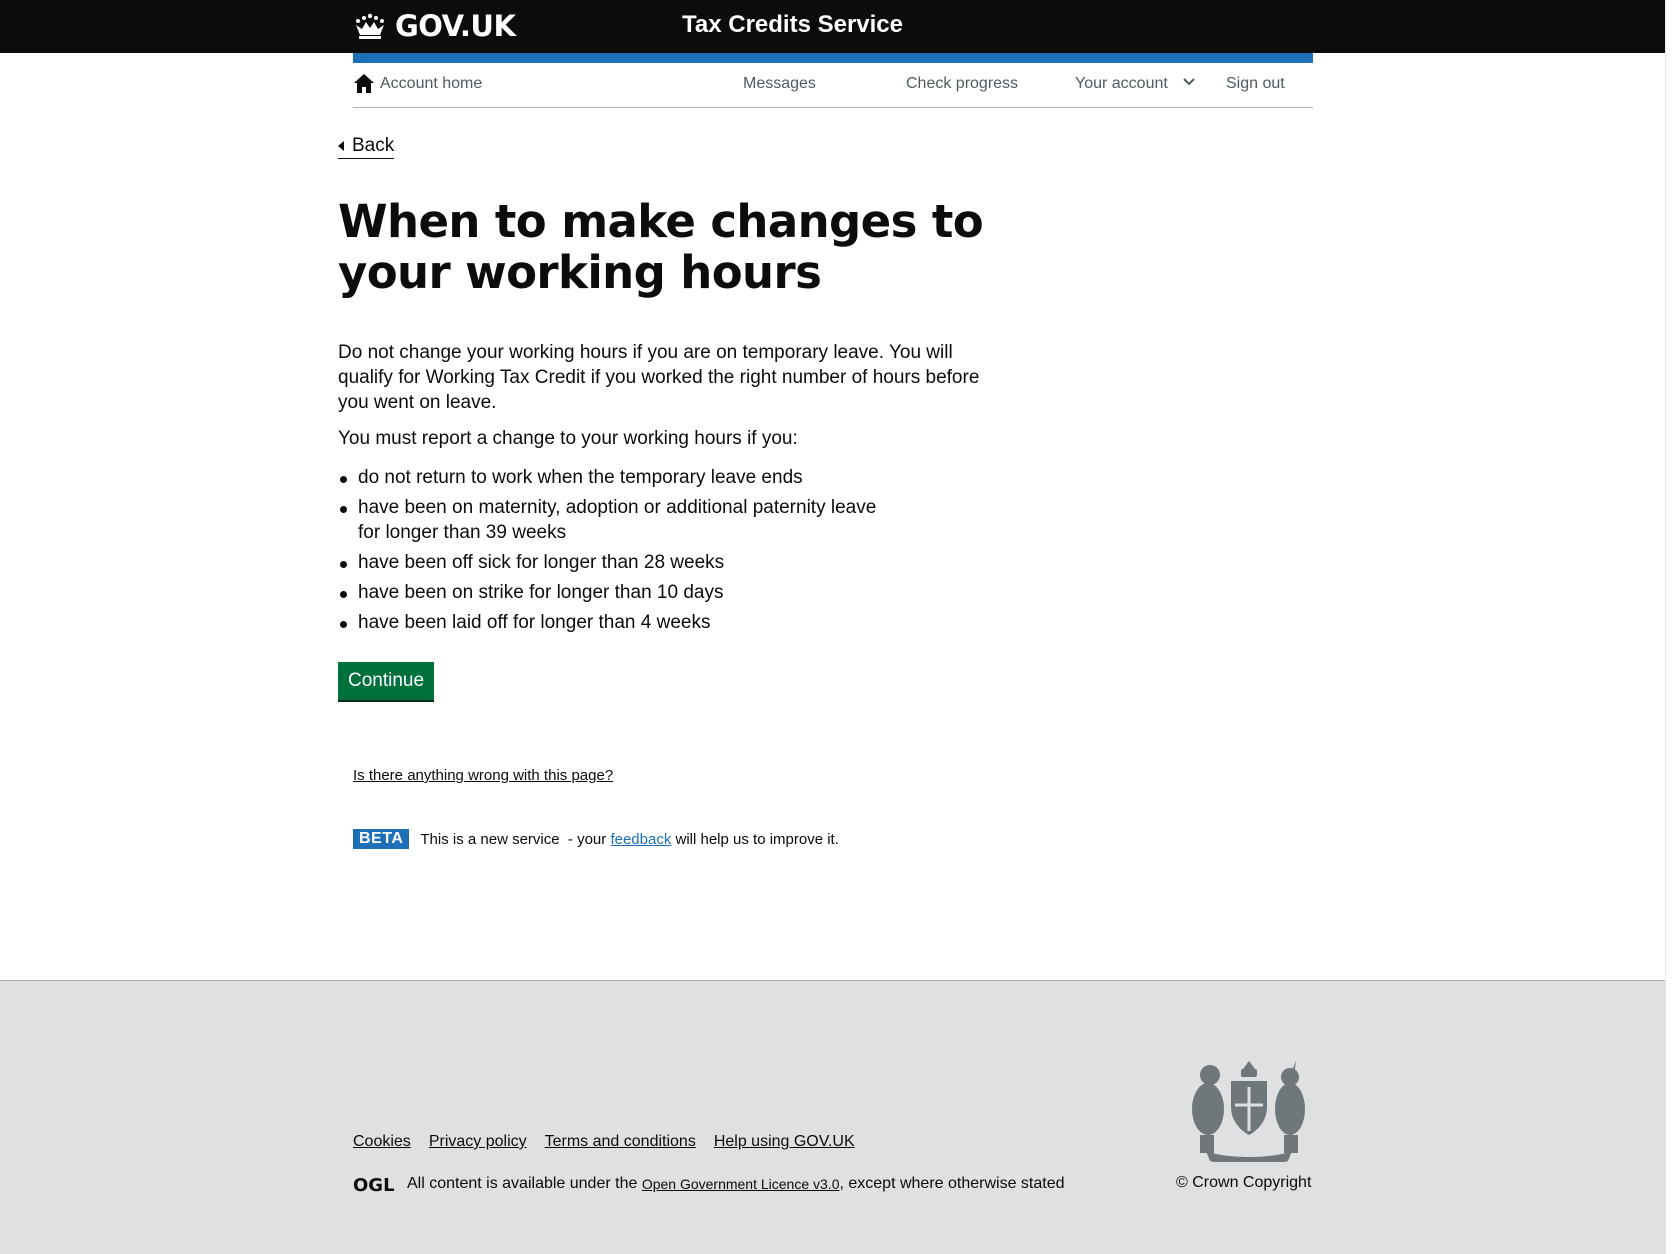 This screenshot has width=1680, height=1254. What do you see at coordinates (431, 83) in the screenshot?
I see `account-home-label: Account home` at bounding box center [431, 83].